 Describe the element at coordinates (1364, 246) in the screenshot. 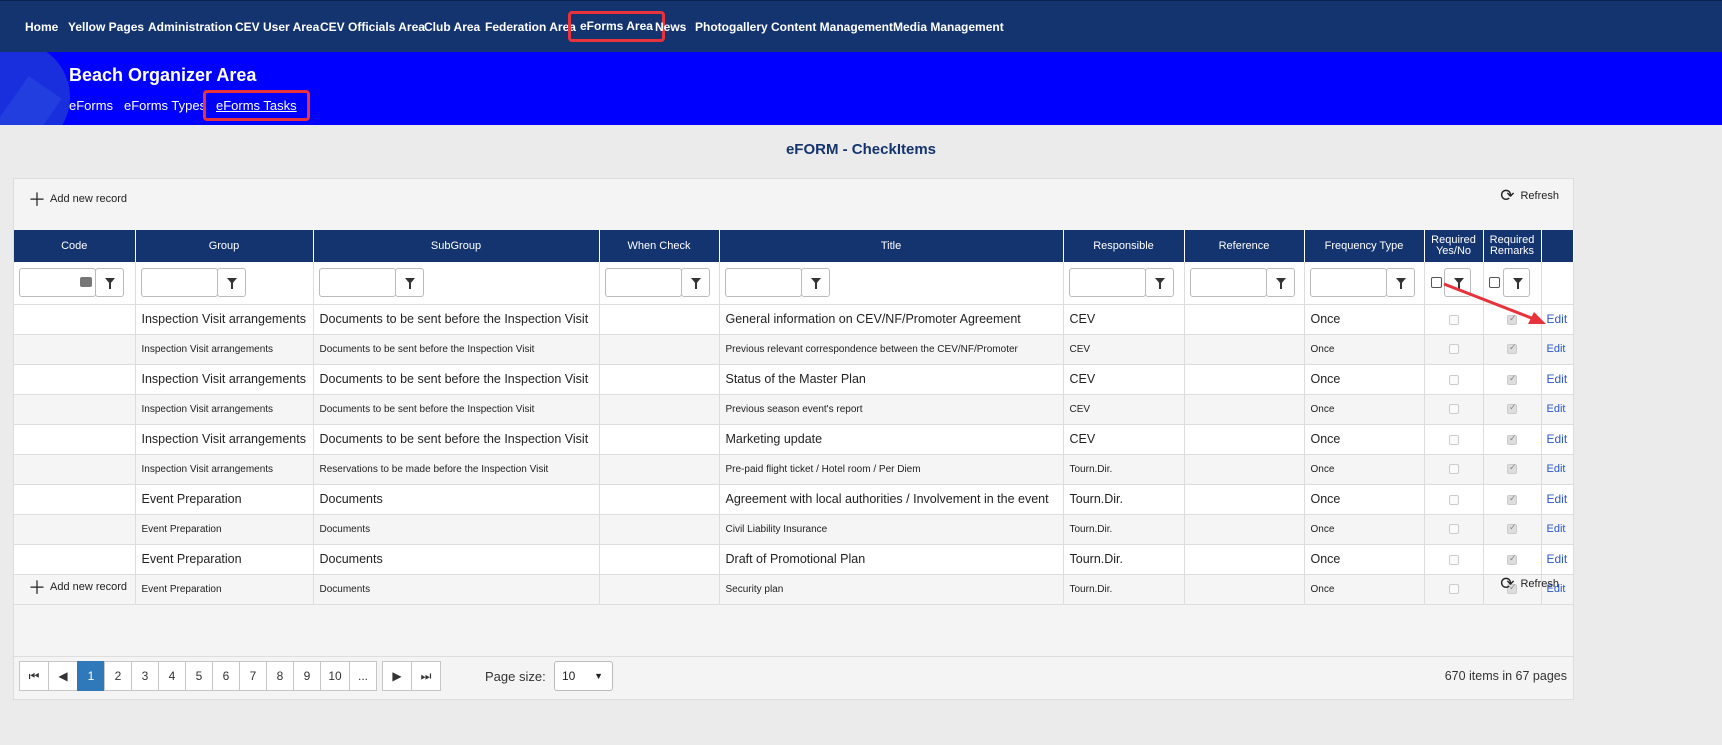

I see `col-frequency-type: Frequency Type` at that location.